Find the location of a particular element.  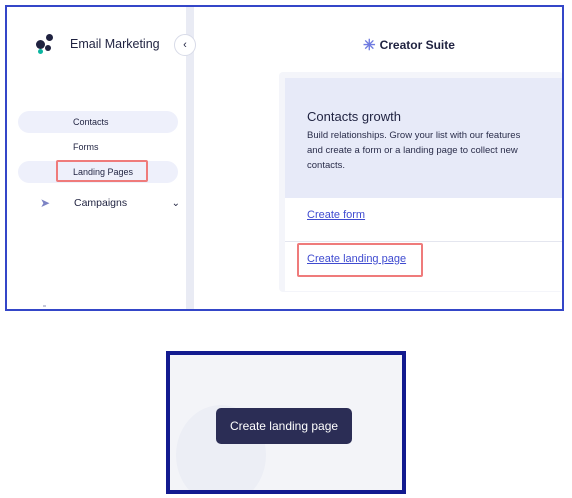

creator-suite-title: ✳ Creator Suite is located at coordinates (409, 45).